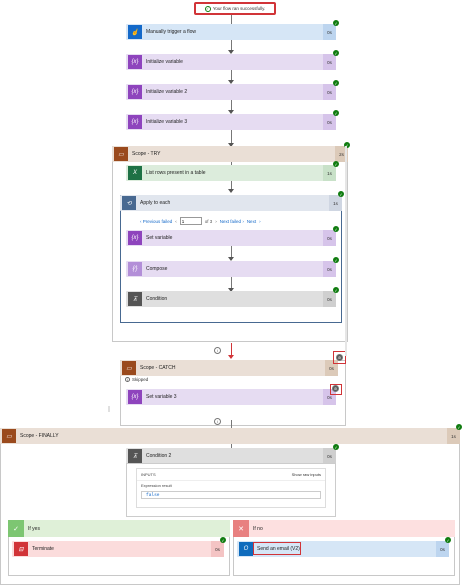  What do you see at coordinates (118, 549) in the screenshot?
I see `terminate-card: ⊟ Terminate 0s` at bounding box center [118, 549].